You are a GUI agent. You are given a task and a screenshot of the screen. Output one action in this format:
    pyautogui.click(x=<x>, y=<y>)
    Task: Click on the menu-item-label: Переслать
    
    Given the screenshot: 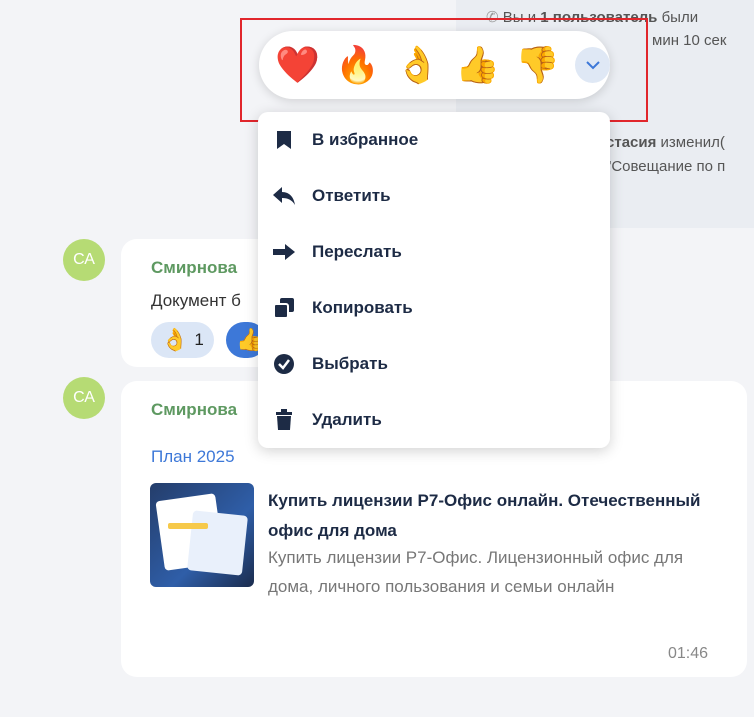 What is the action you would take?
    pyautogui.click(x=357, y=251)
    